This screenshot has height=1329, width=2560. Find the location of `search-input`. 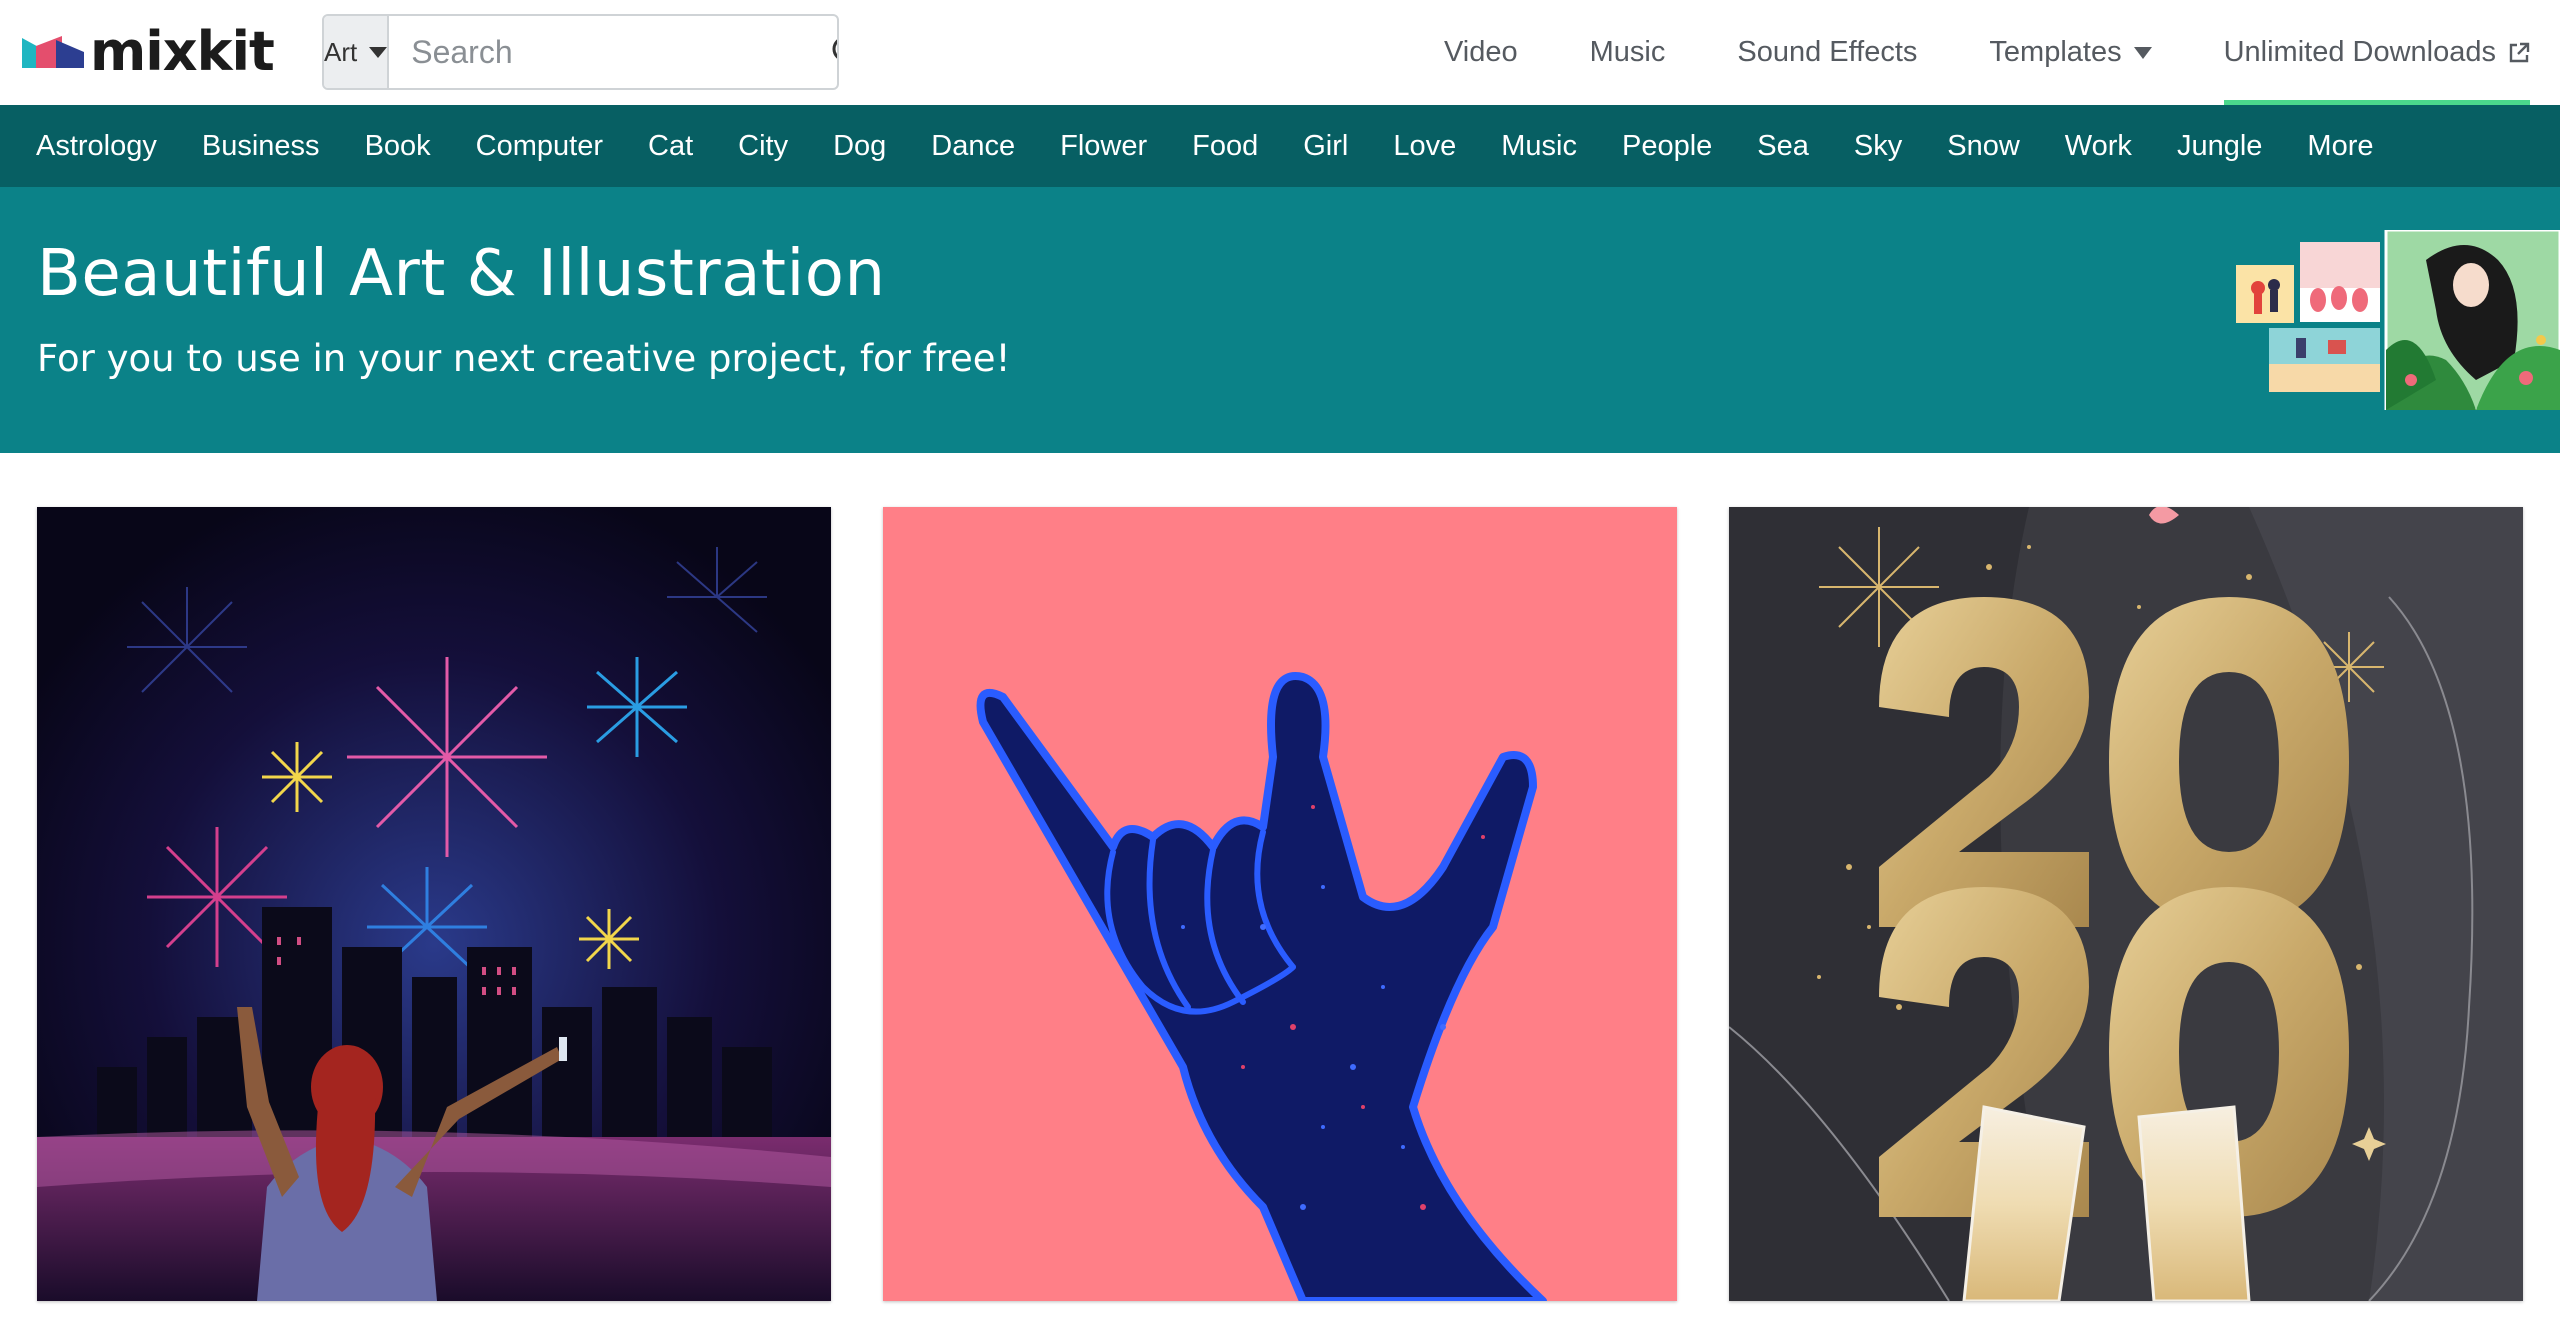

search-input is located at coordinates (610, 52).